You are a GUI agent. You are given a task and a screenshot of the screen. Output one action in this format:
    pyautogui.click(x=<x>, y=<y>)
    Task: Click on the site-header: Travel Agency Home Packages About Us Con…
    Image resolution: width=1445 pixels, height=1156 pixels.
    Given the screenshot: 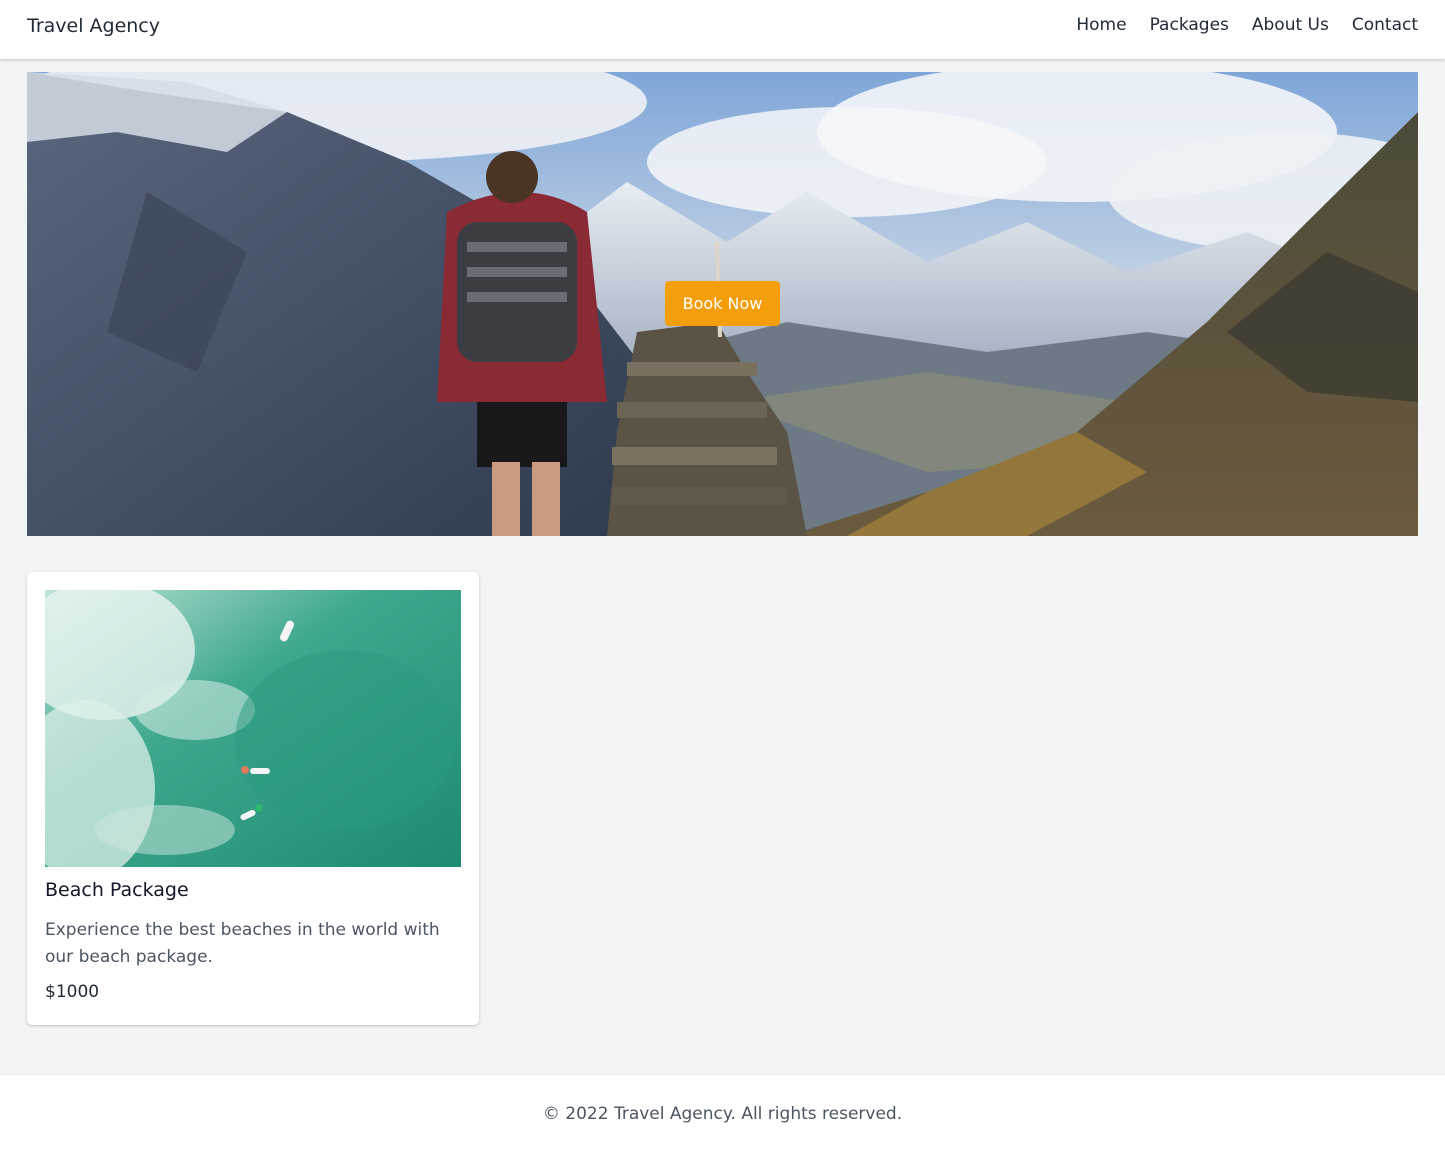 What is the action you would take?
    pyautogui.click(x=722, y=29)
    